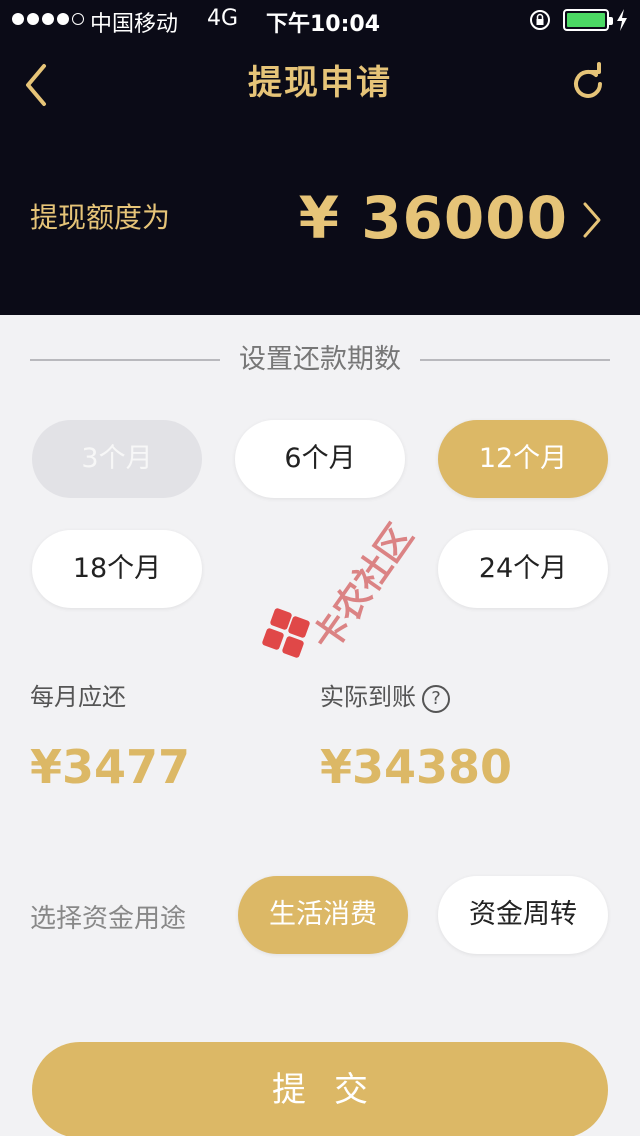 The image size is (640, 1136). Describe the element at coordinates (48, 19) in the screenshot. I see `signal-strength-icon` at that location.